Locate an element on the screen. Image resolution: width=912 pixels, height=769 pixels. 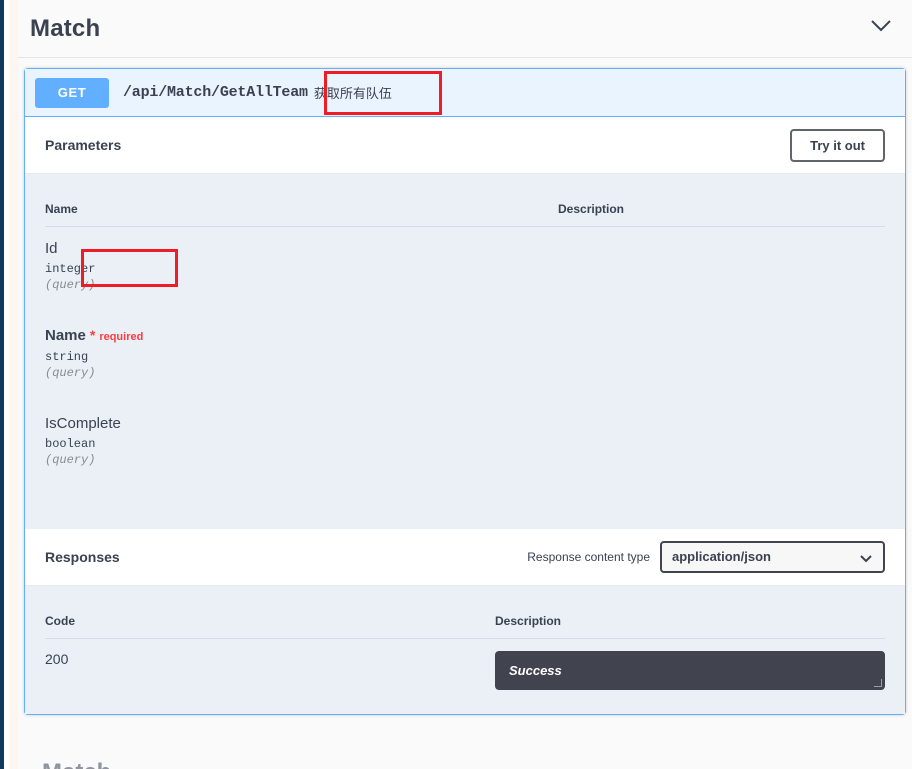
response-description-cell: Success is located at coordinates (690, 664).